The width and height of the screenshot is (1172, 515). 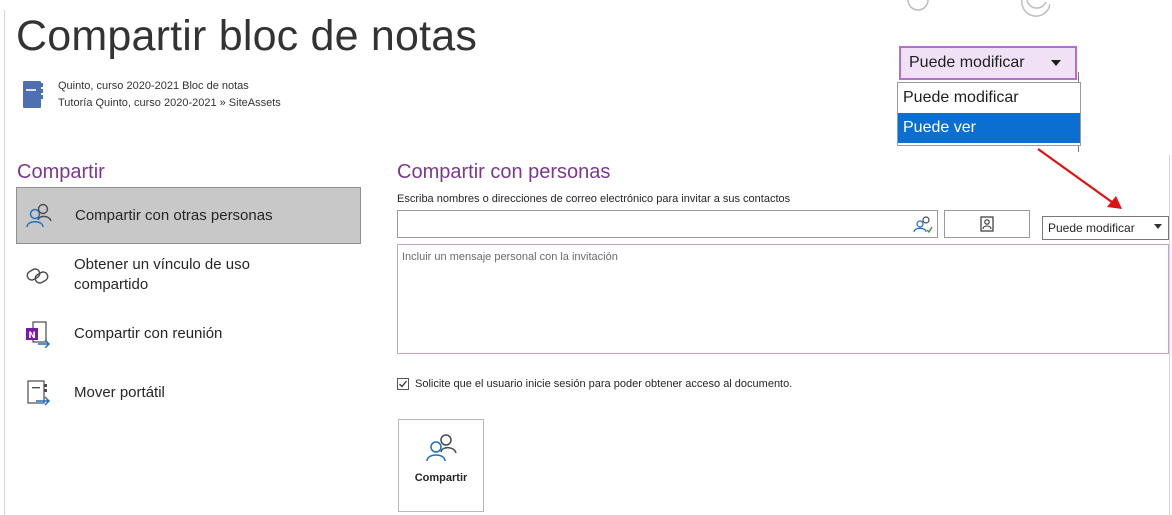 I want to click on personal-message-input, so click(x=783, y=299).